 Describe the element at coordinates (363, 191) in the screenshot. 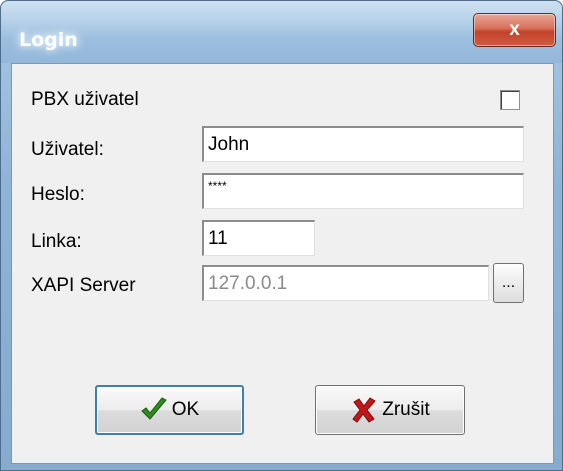

I see `password-input: ****` at that location.